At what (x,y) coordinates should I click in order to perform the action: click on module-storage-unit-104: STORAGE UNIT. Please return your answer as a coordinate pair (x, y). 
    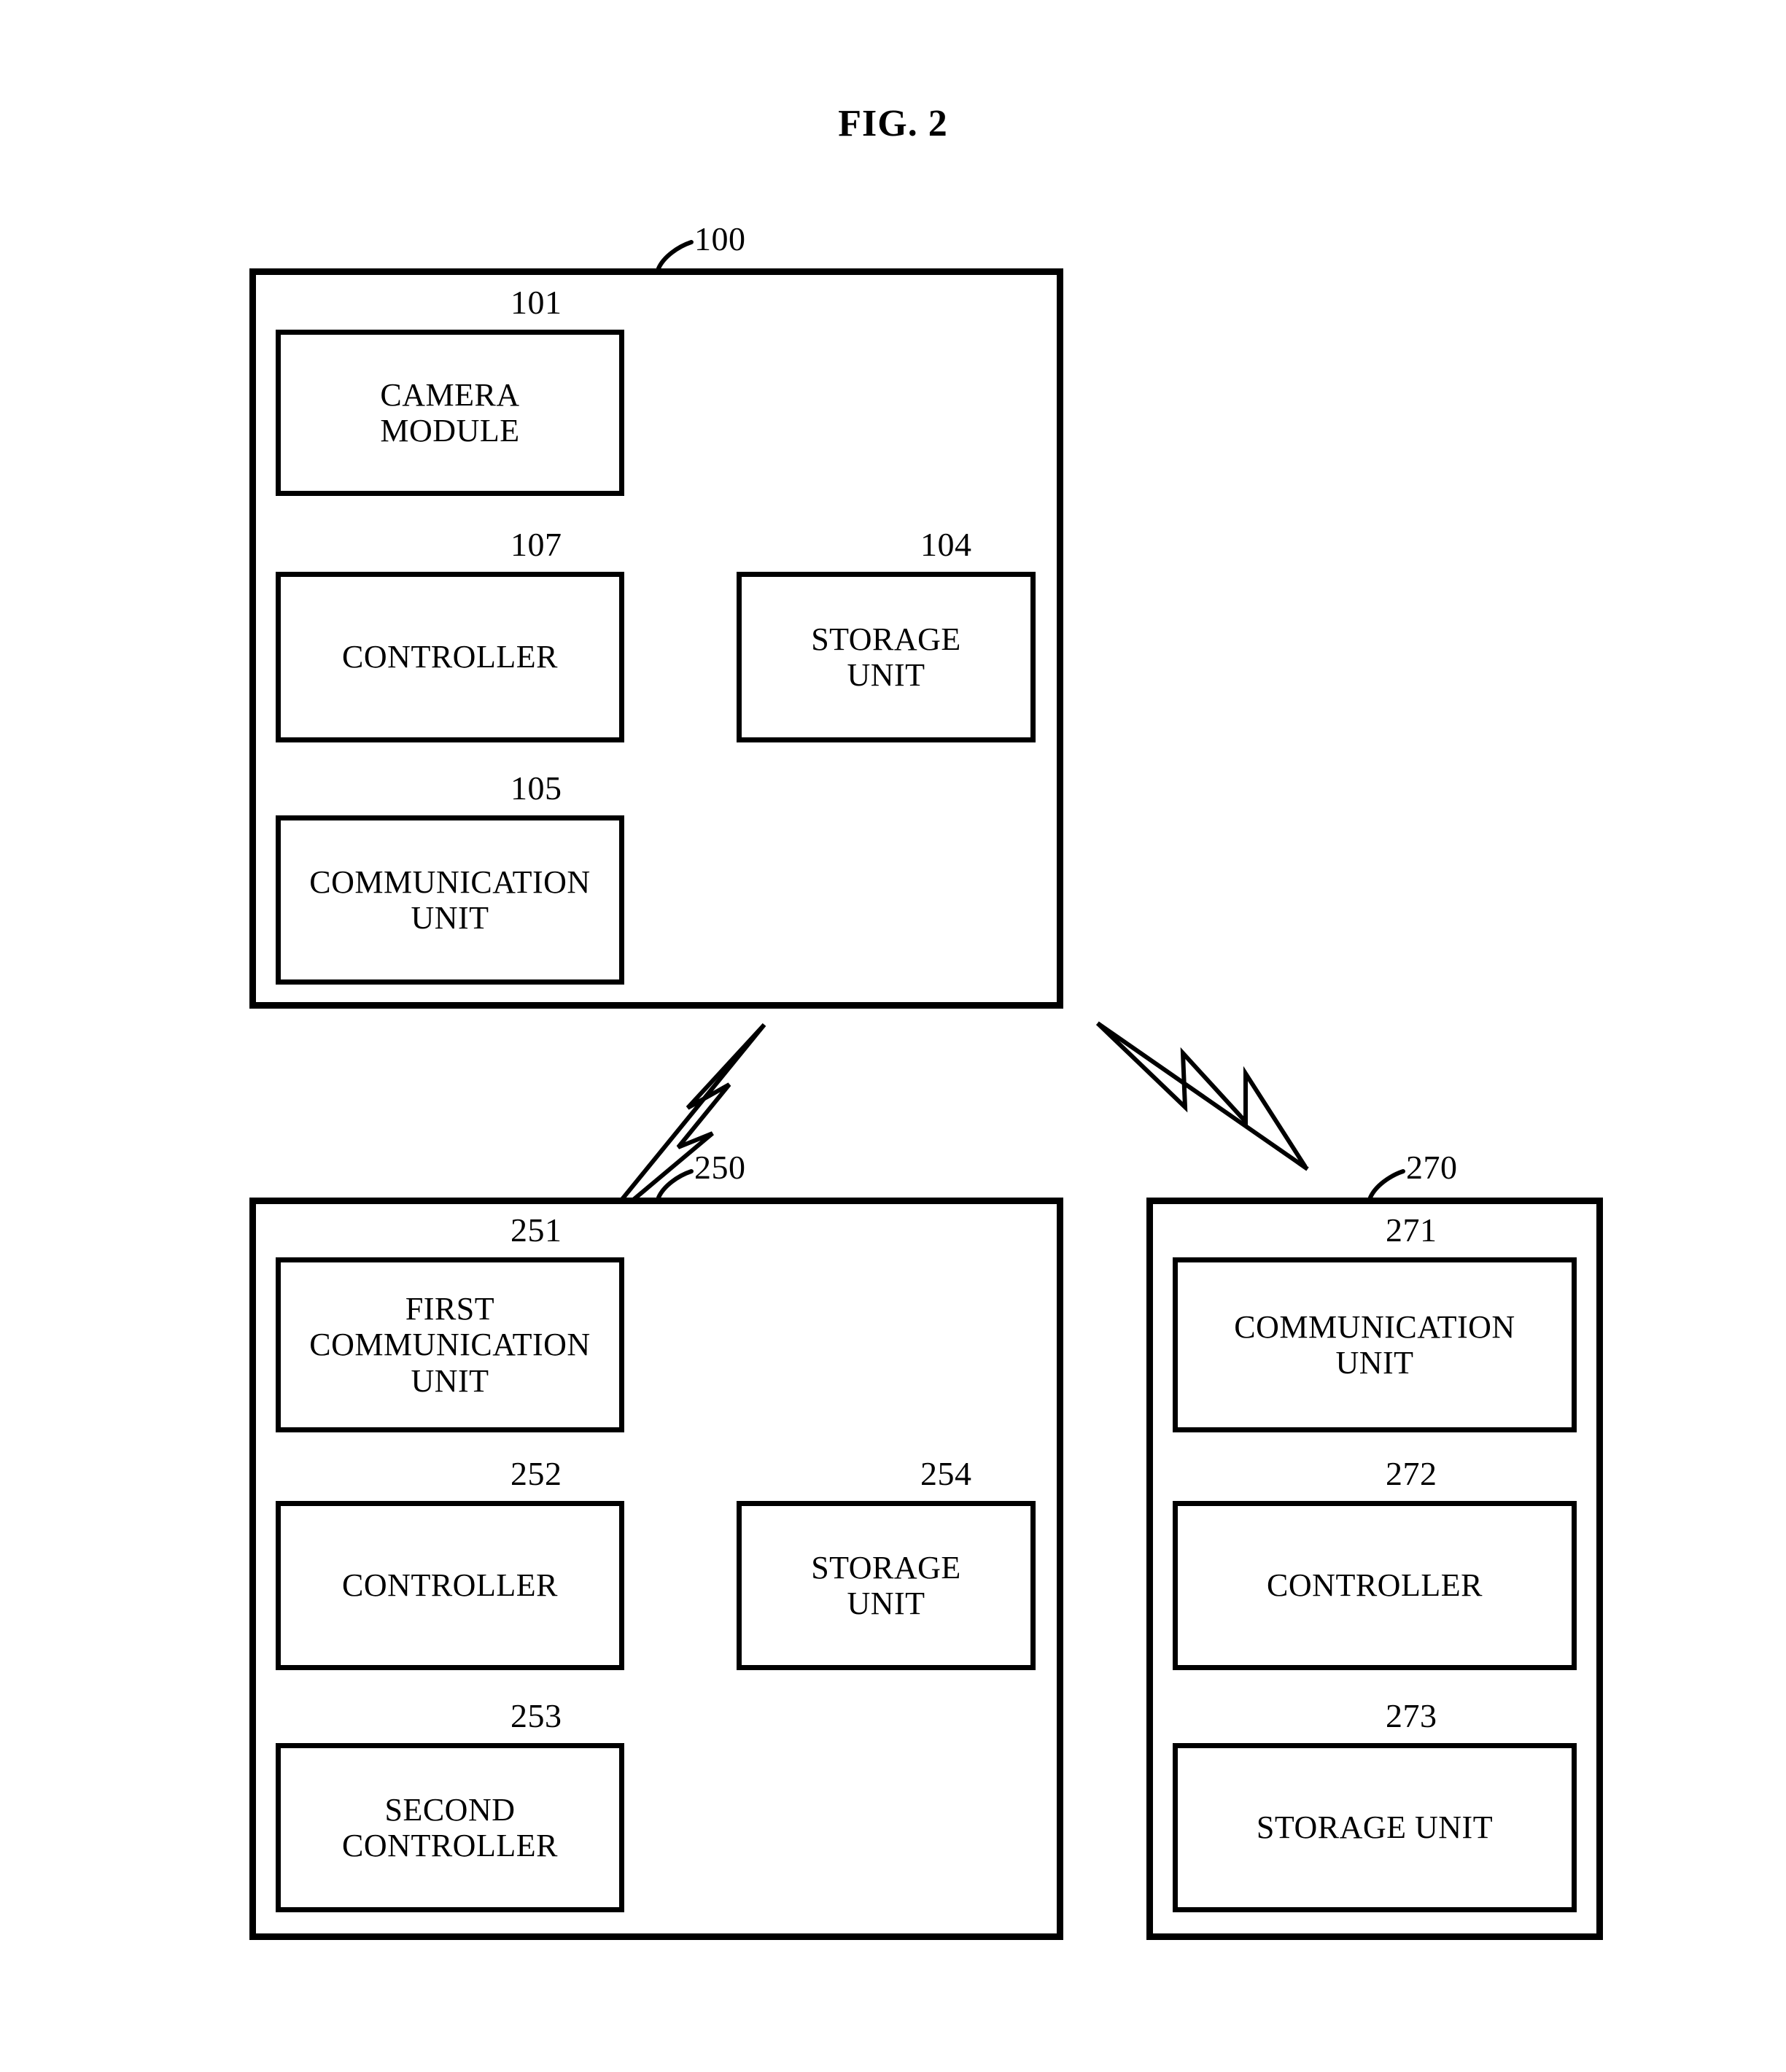
    Looking at the image, I should click on (887, 657).